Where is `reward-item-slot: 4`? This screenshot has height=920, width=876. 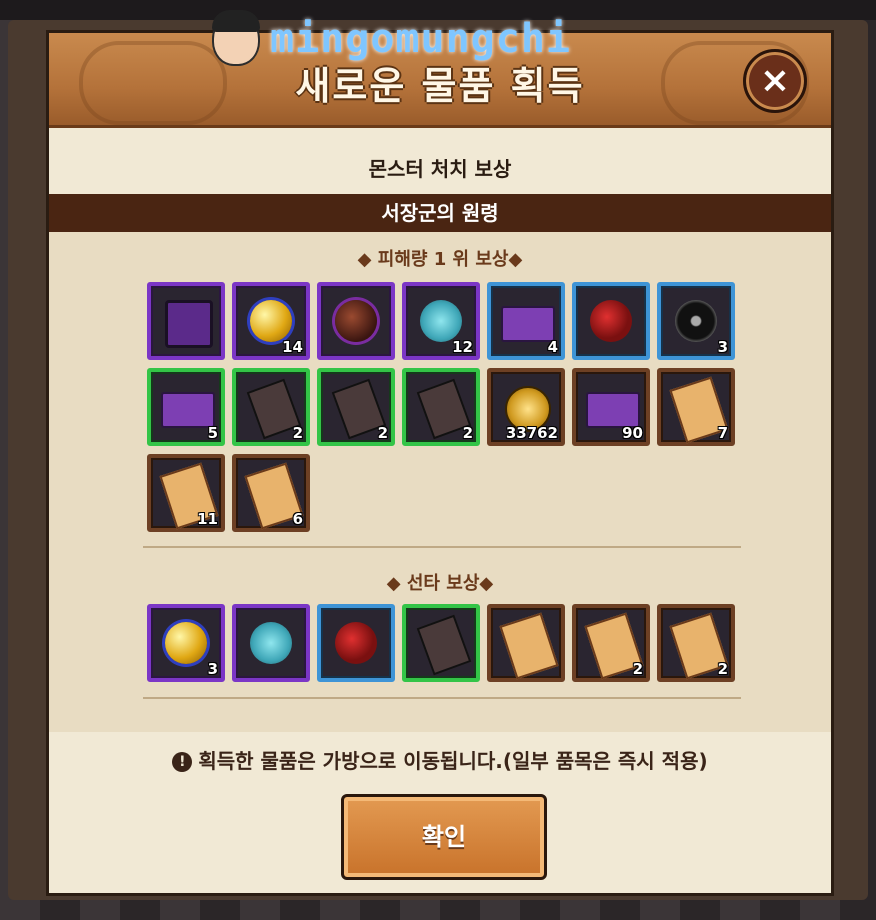 reward-item-slot: 4 is located at coordinates (526, 321).